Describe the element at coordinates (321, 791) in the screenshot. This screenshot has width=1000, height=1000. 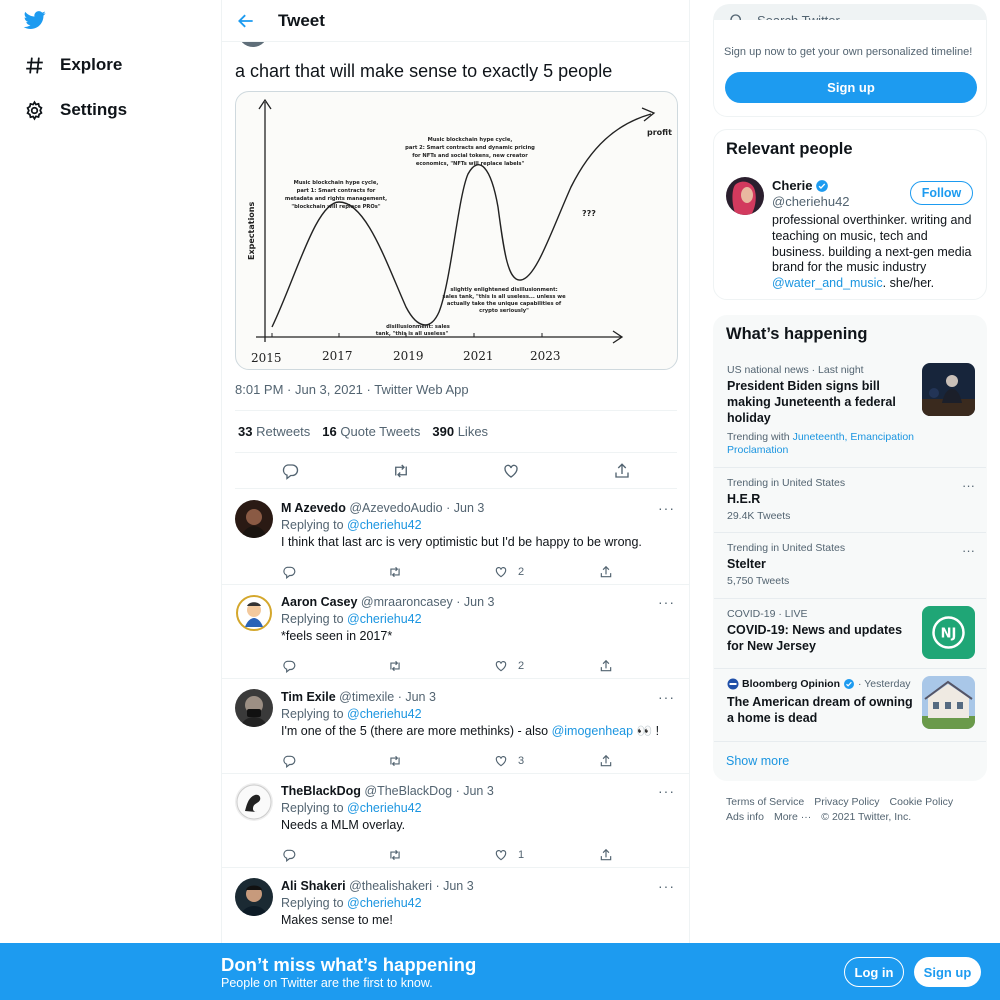
I see `reply-name: TheBlackDog` at that location.